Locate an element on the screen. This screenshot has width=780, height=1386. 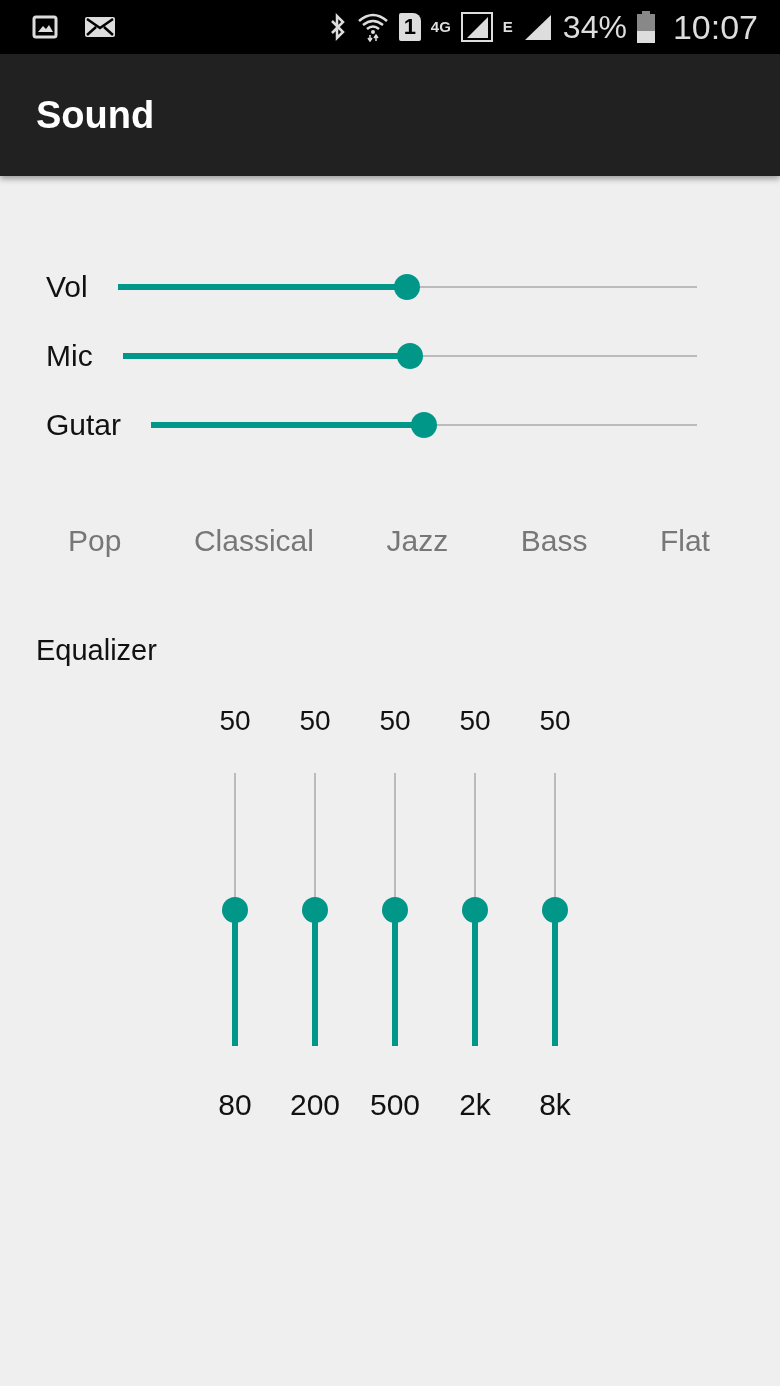
signal-icon is located at coordinates (476, 27).